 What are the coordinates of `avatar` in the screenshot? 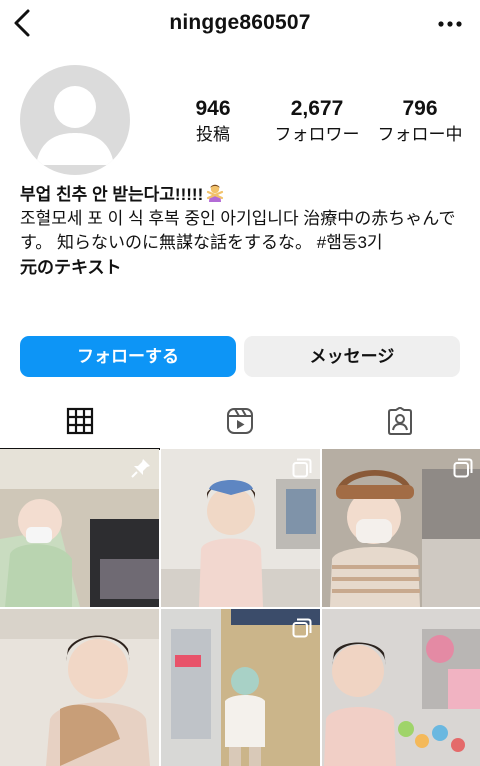 It's located at (75, 120).